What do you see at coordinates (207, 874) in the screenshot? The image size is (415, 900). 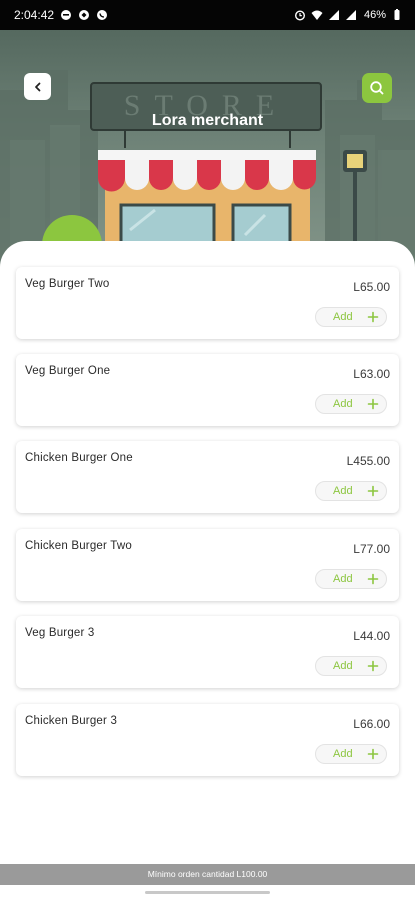 I see `minimum-order-bar: Mínimo orden cantidad L100.00` at bounding box center [207, 874].